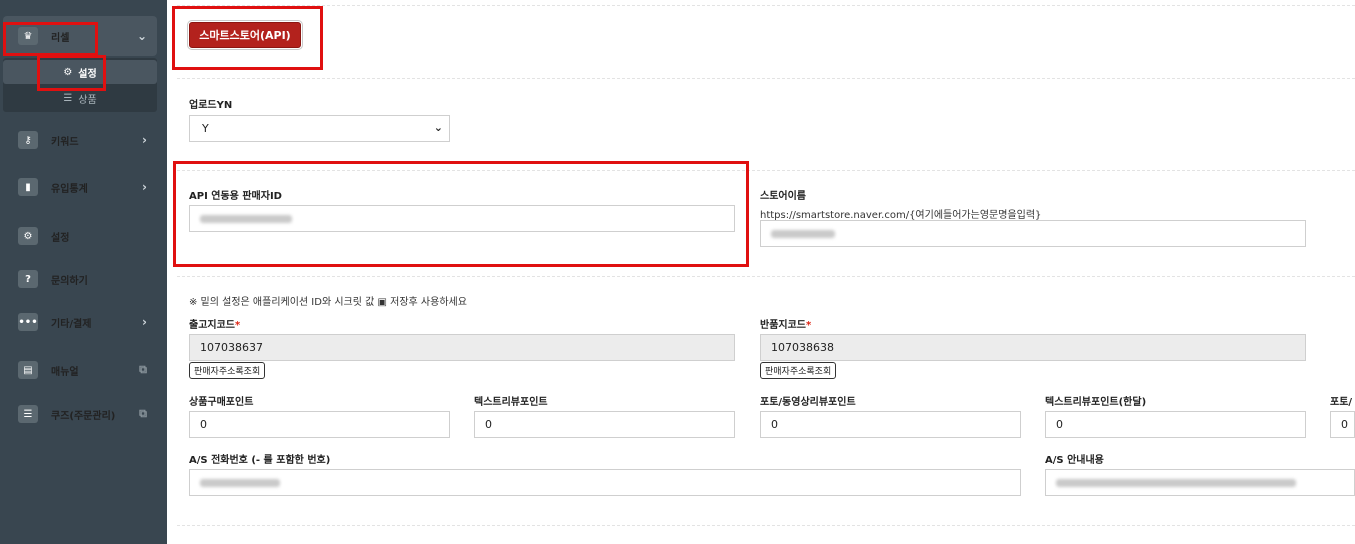  I want to click on photo-review-month-point-input: 0, so click(1342, 424).